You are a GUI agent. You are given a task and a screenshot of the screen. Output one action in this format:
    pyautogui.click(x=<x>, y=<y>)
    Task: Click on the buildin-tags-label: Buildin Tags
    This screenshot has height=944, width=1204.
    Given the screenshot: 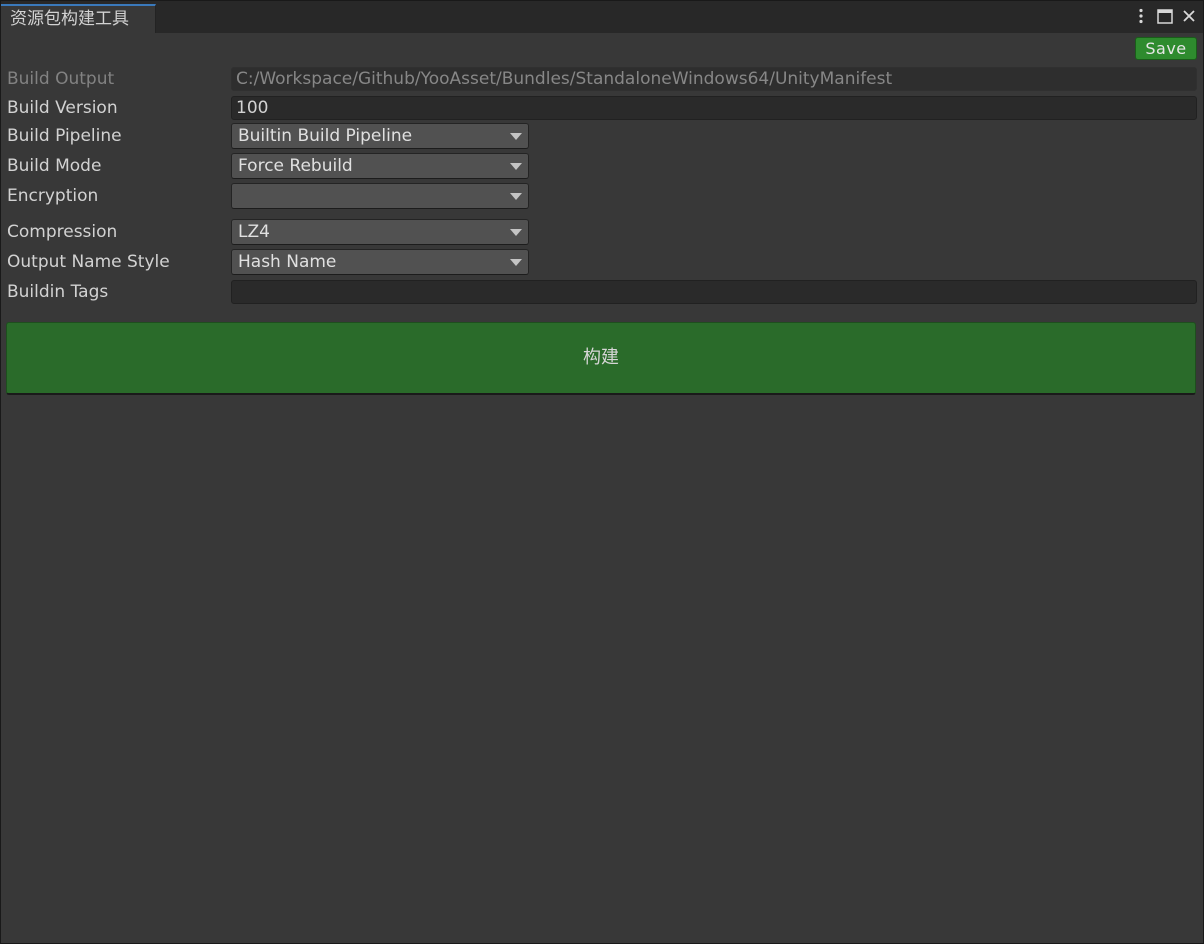 What is the action you would take?
    pyautogui.click(x=58, y=292)
    